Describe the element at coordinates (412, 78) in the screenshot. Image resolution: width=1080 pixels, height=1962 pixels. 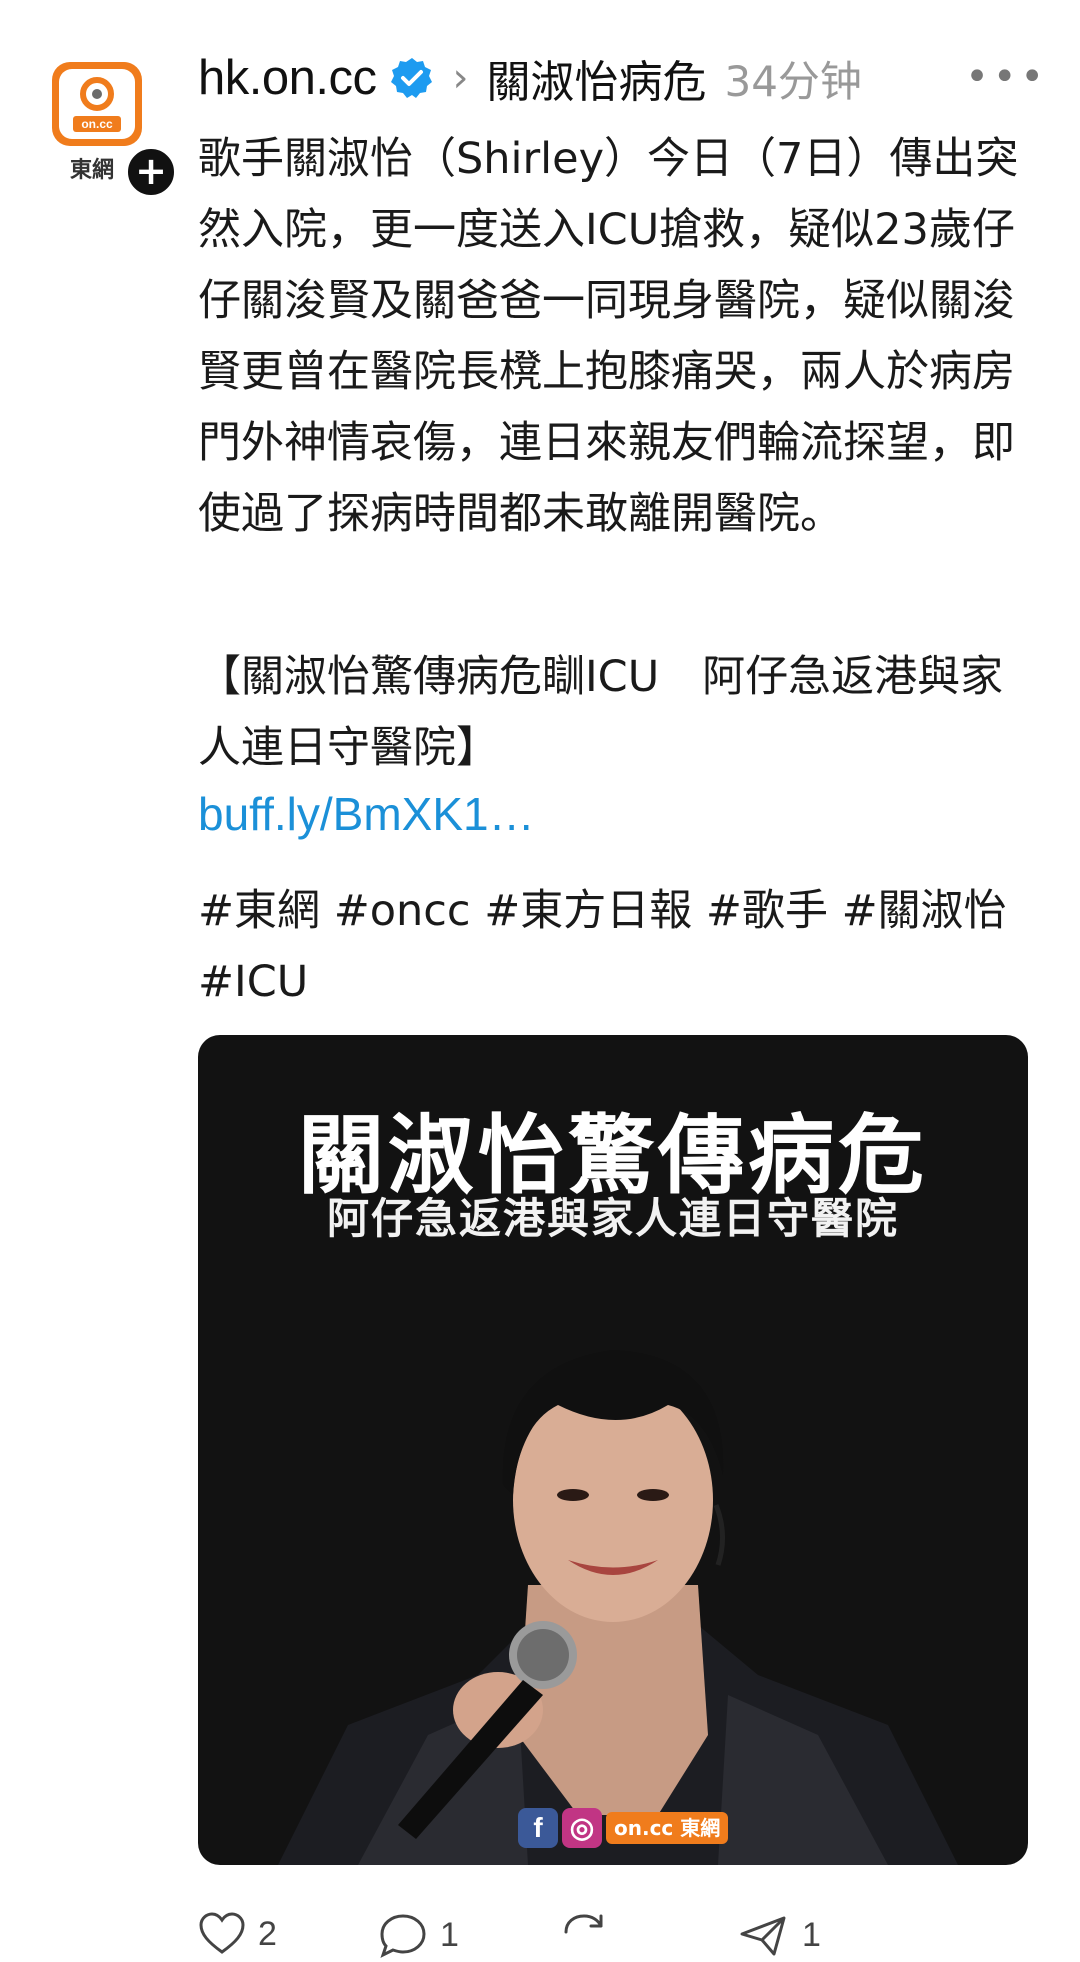
I see `verified-check-icon` at that location.